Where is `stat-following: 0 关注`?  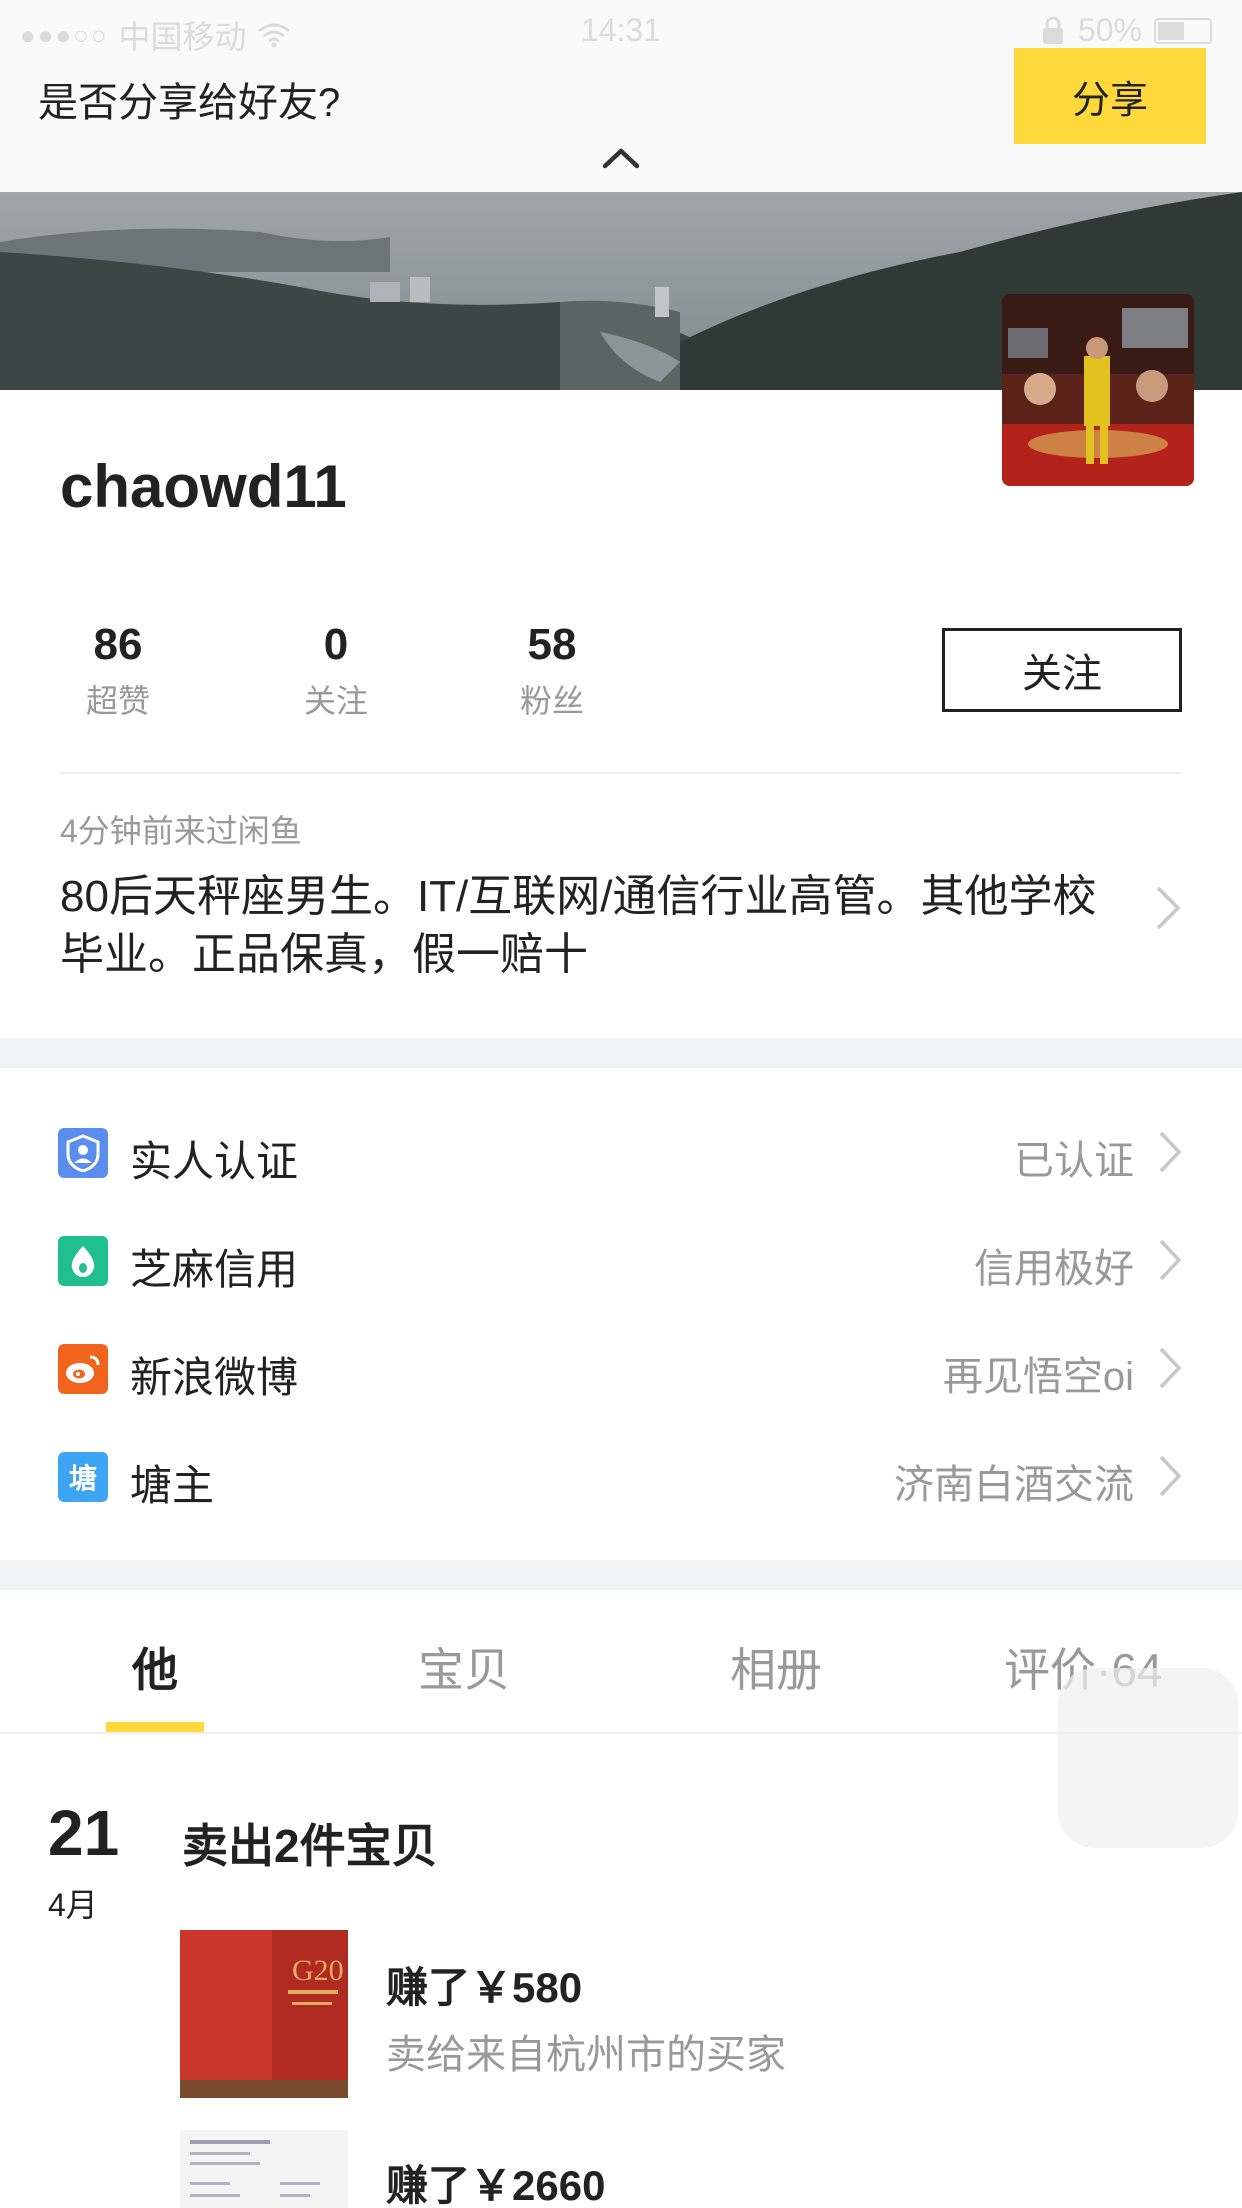
stat-following: 0 关注 is located at coordinates (336, 671).